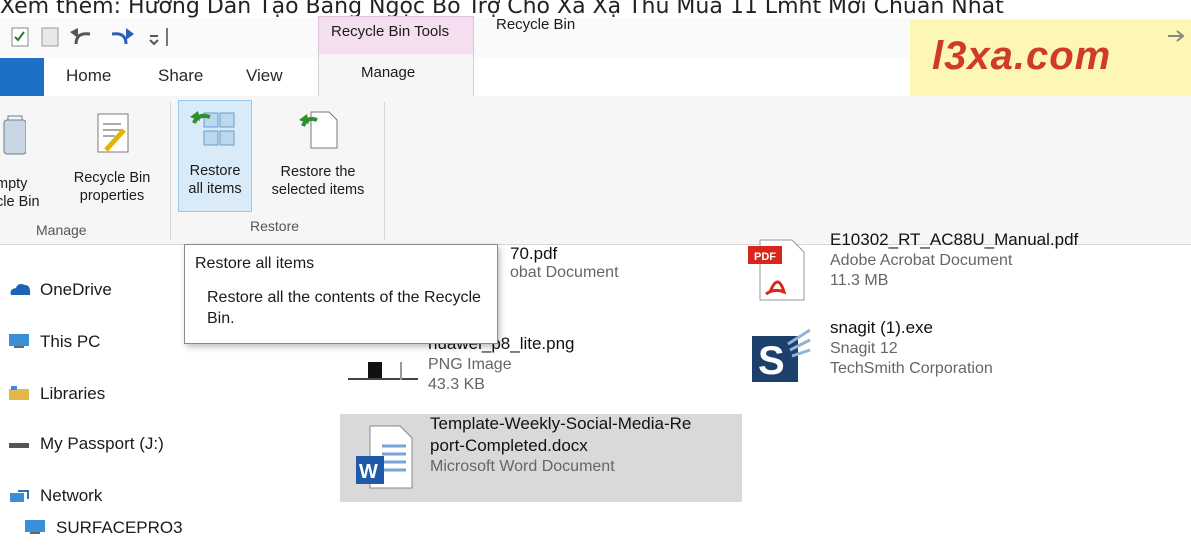 This screenshot has width=1191, height=546. What do you see at coordinates (119, 527) in the screenshot?
I see `nav-label: SURFACEPRO3` at bounding box center [119, 527].